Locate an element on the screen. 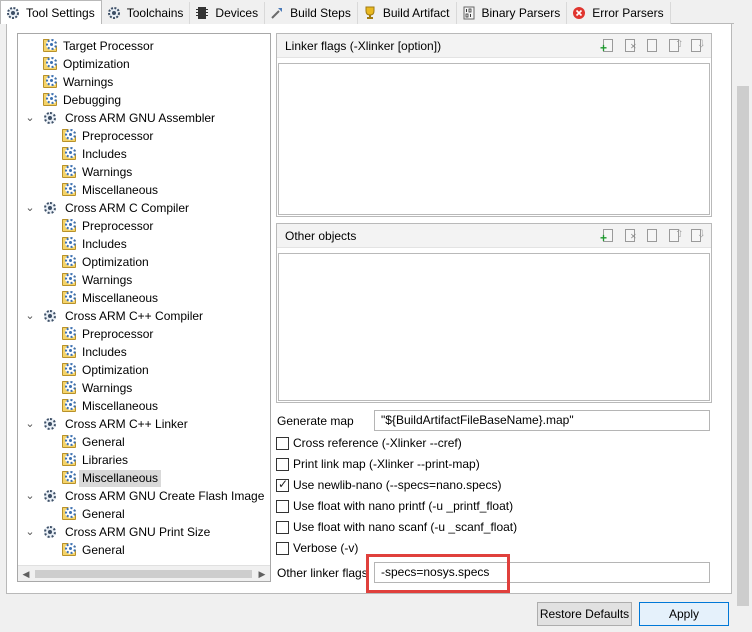 The height and width of the screenshot is (632, 752). tree-tool-node: ⌄ Cross ARM GNU Create Flash Image is located at coordinates (146, 496).